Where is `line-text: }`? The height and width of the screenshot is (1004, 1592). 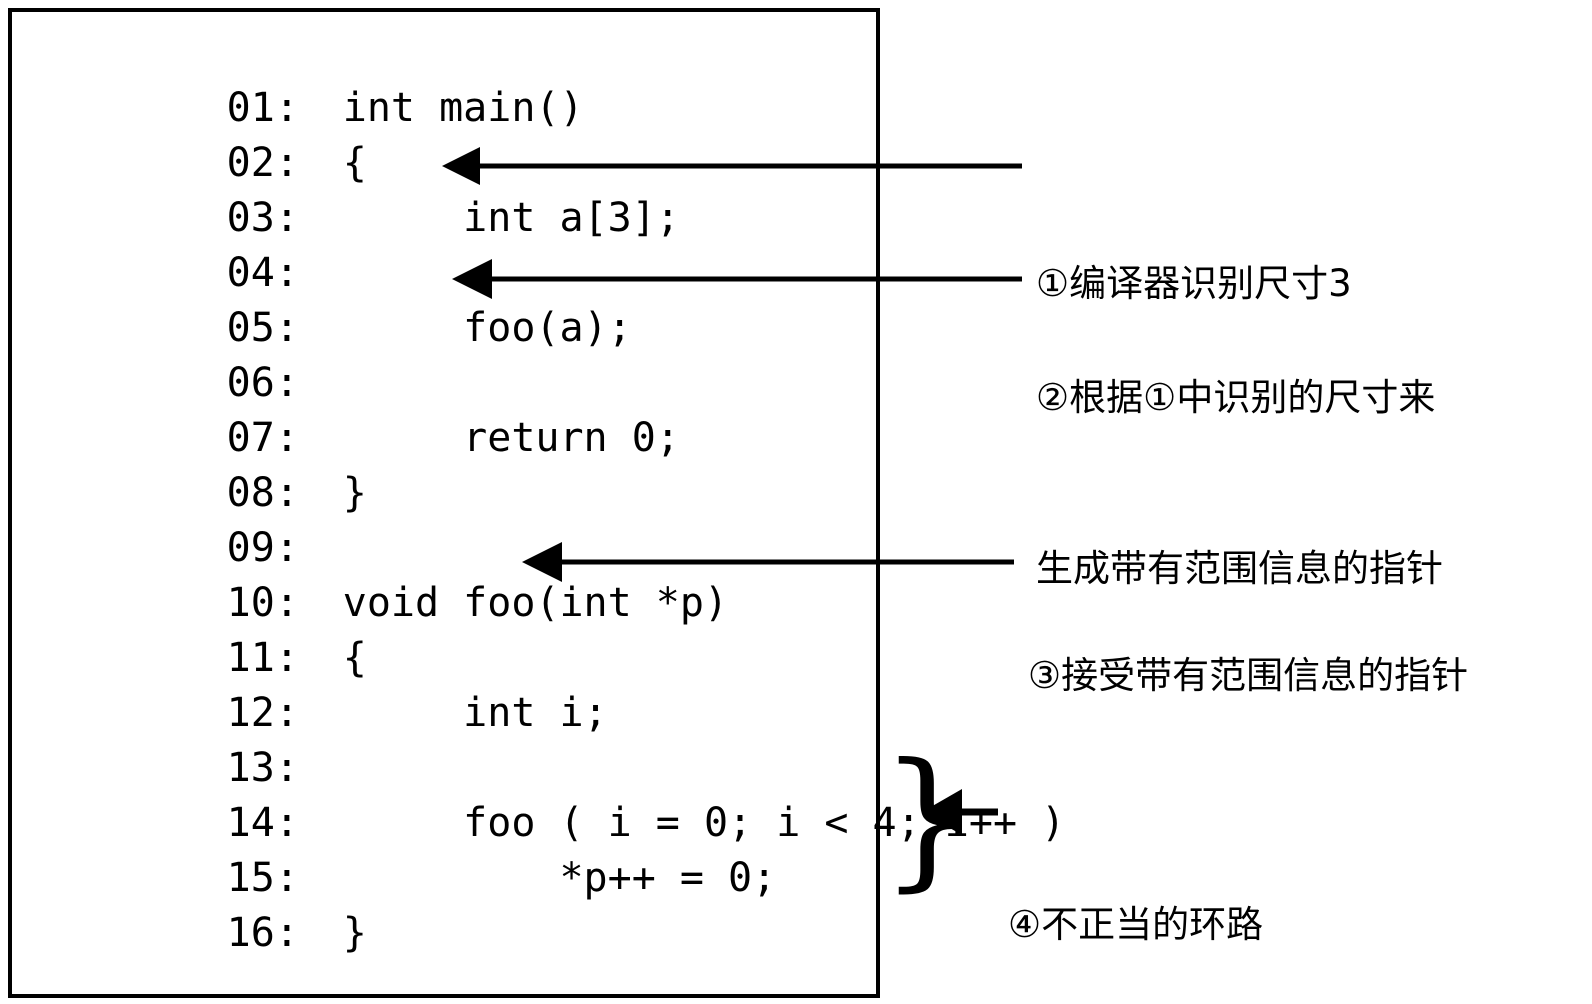
line-text: } is located at coordinates (342, 933).